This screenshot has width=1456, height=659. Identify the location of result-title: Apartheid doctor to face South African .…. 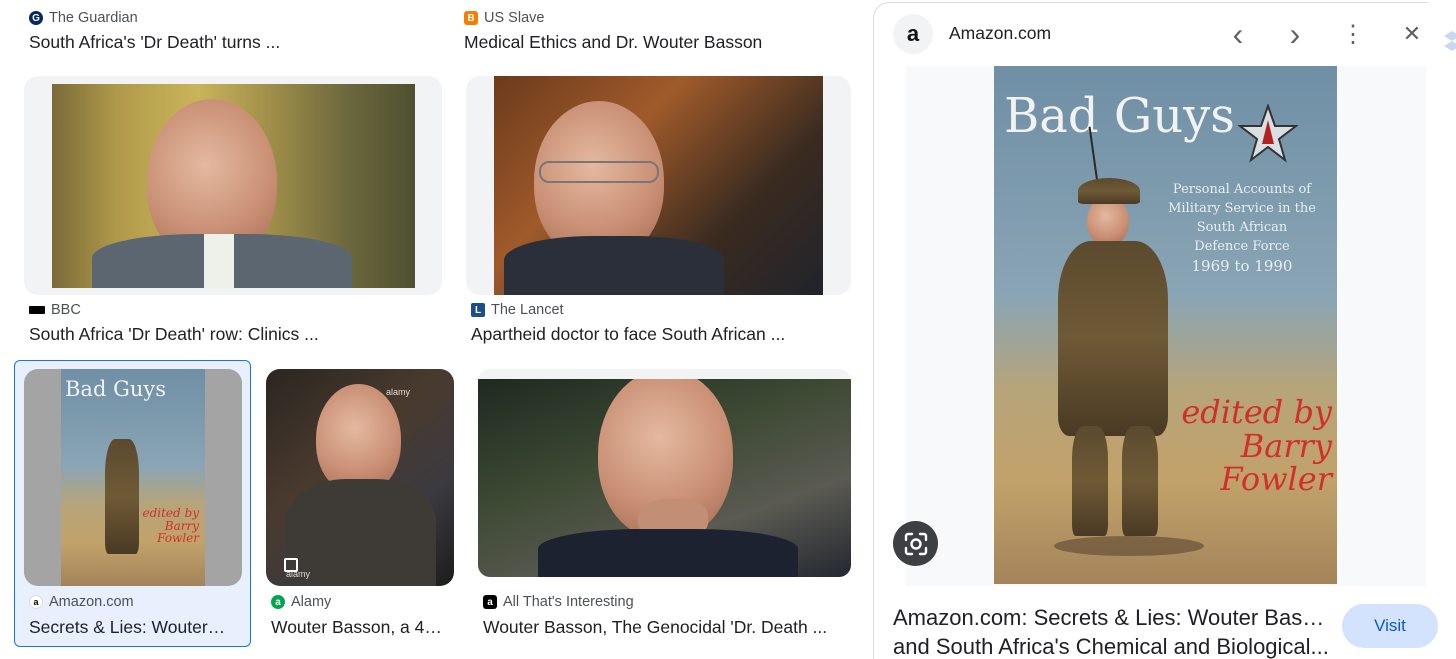
(661, 334).